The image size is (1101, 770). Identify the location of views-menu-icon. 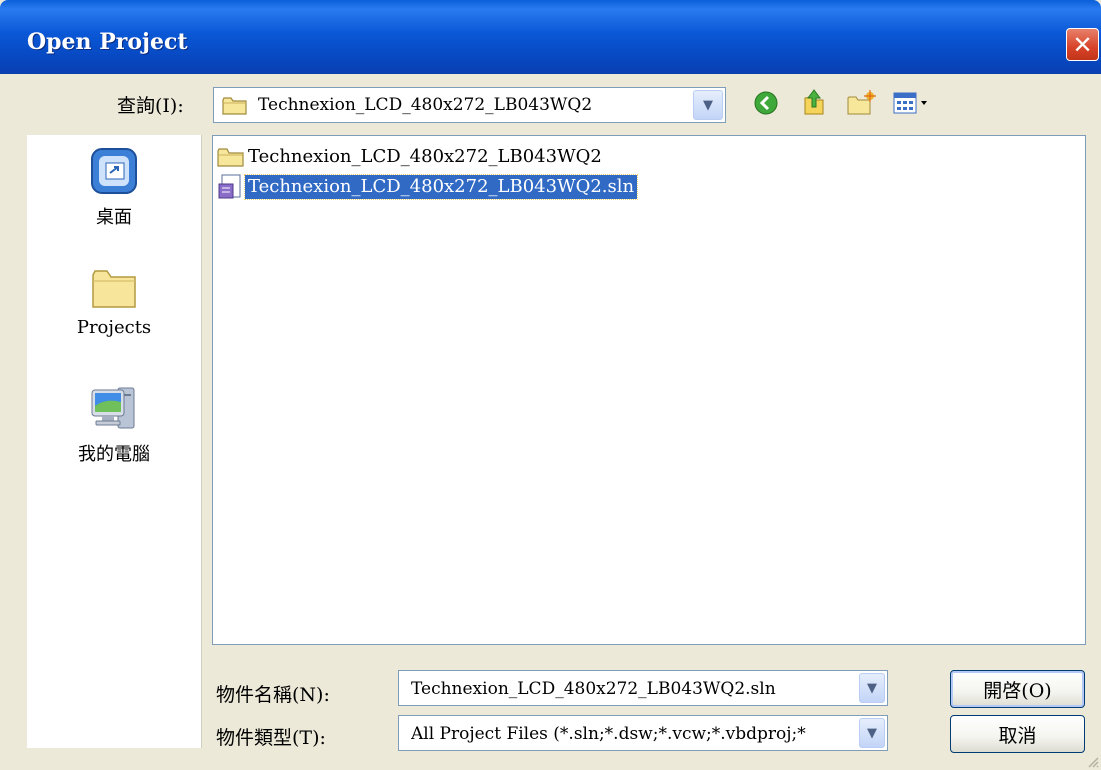
(912, 103).